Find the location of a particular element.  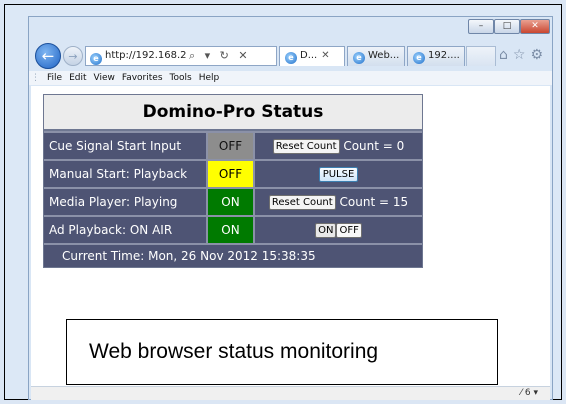

status-row-ad-playback: Ad Playback: ON AIR ON ON OFF is located at coordinates (233, 229).